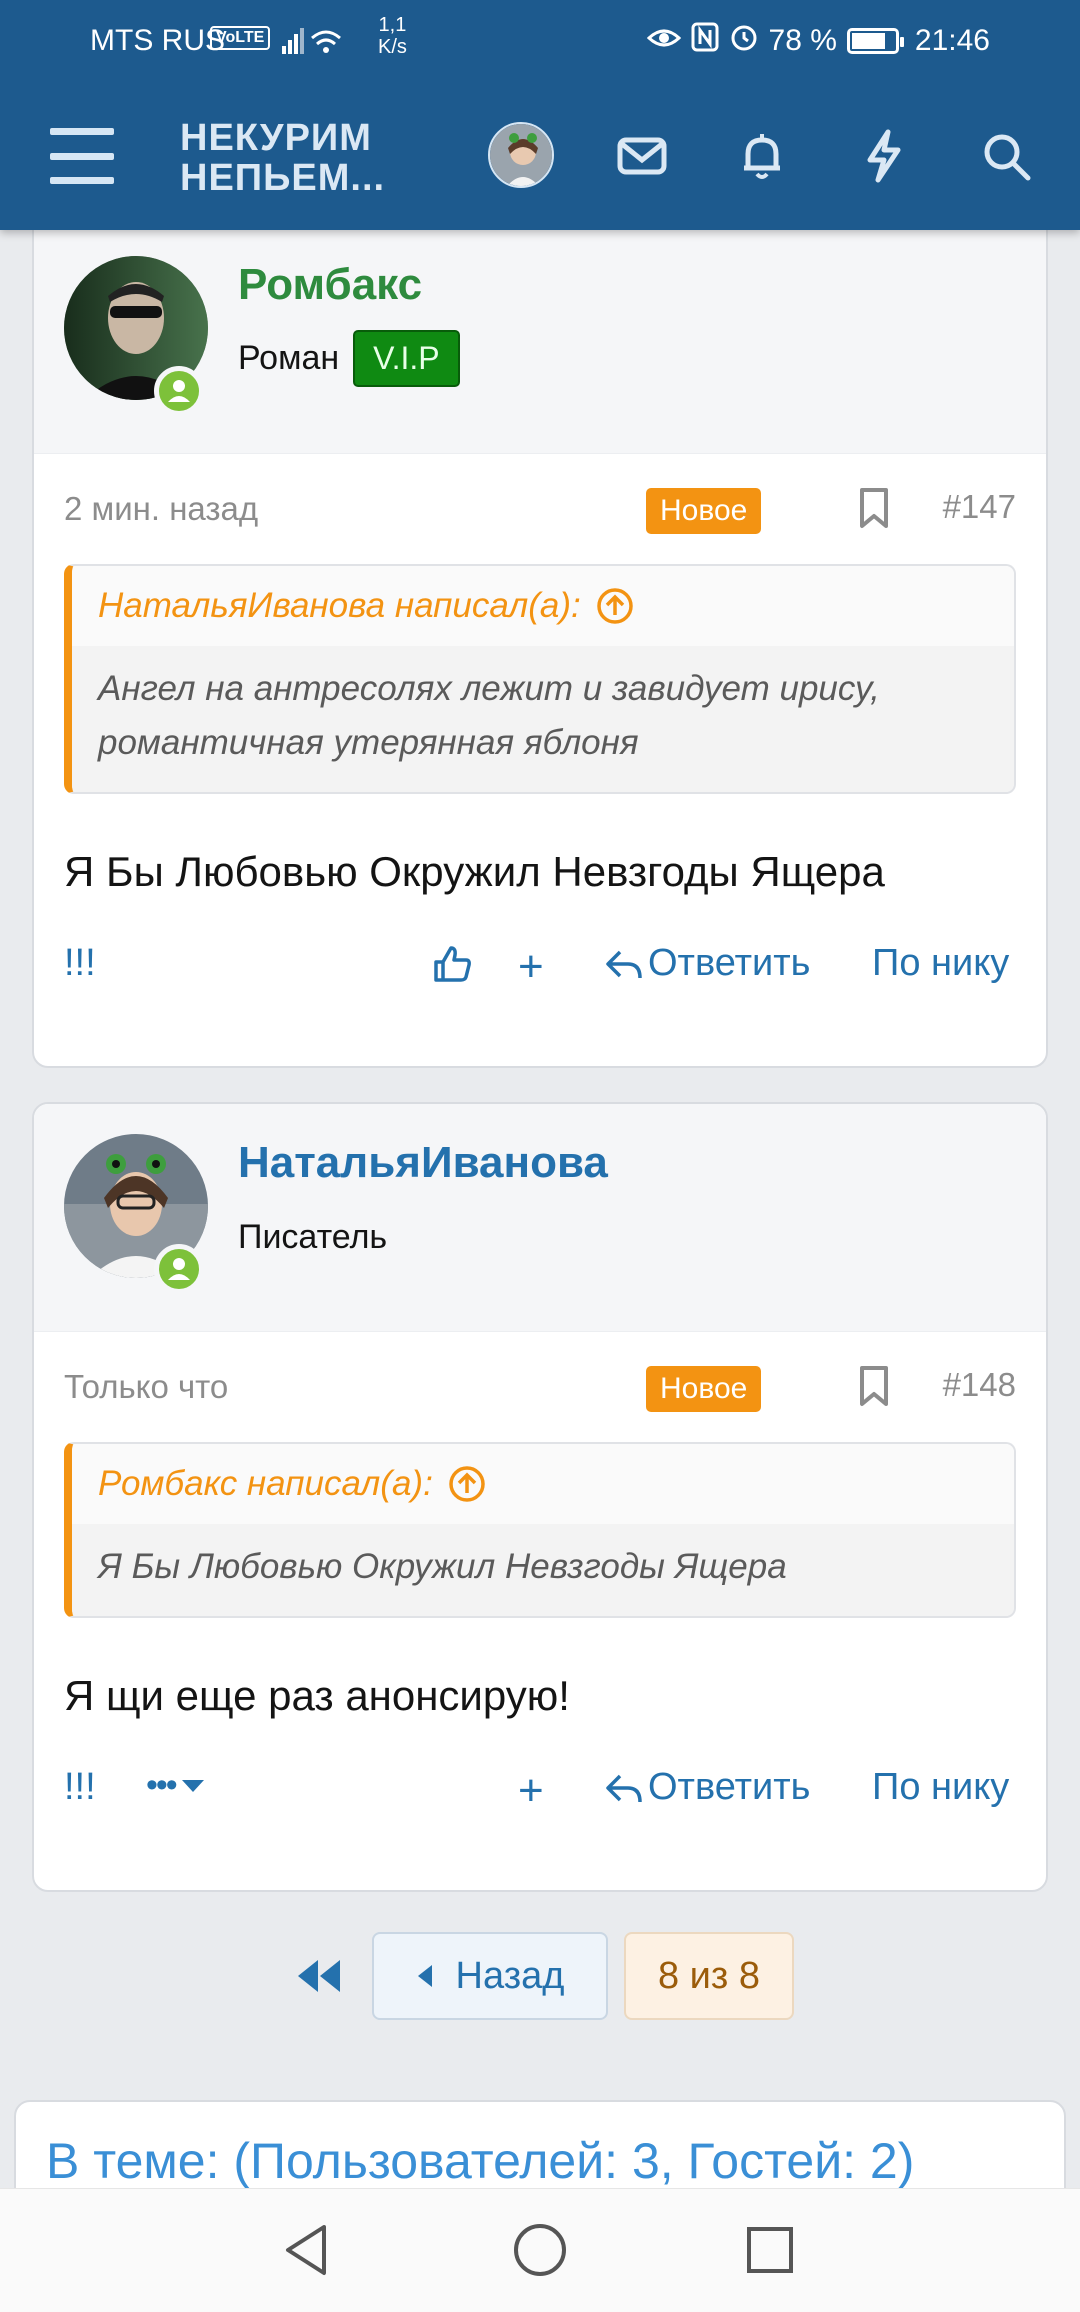 The image size is (1080, 2312). Describe the element at coordinates (540, 40) in the screenshot. I see `status-bar: MTS RUS VoLTE 1,1 K/s 78 % 21:46` at that location.